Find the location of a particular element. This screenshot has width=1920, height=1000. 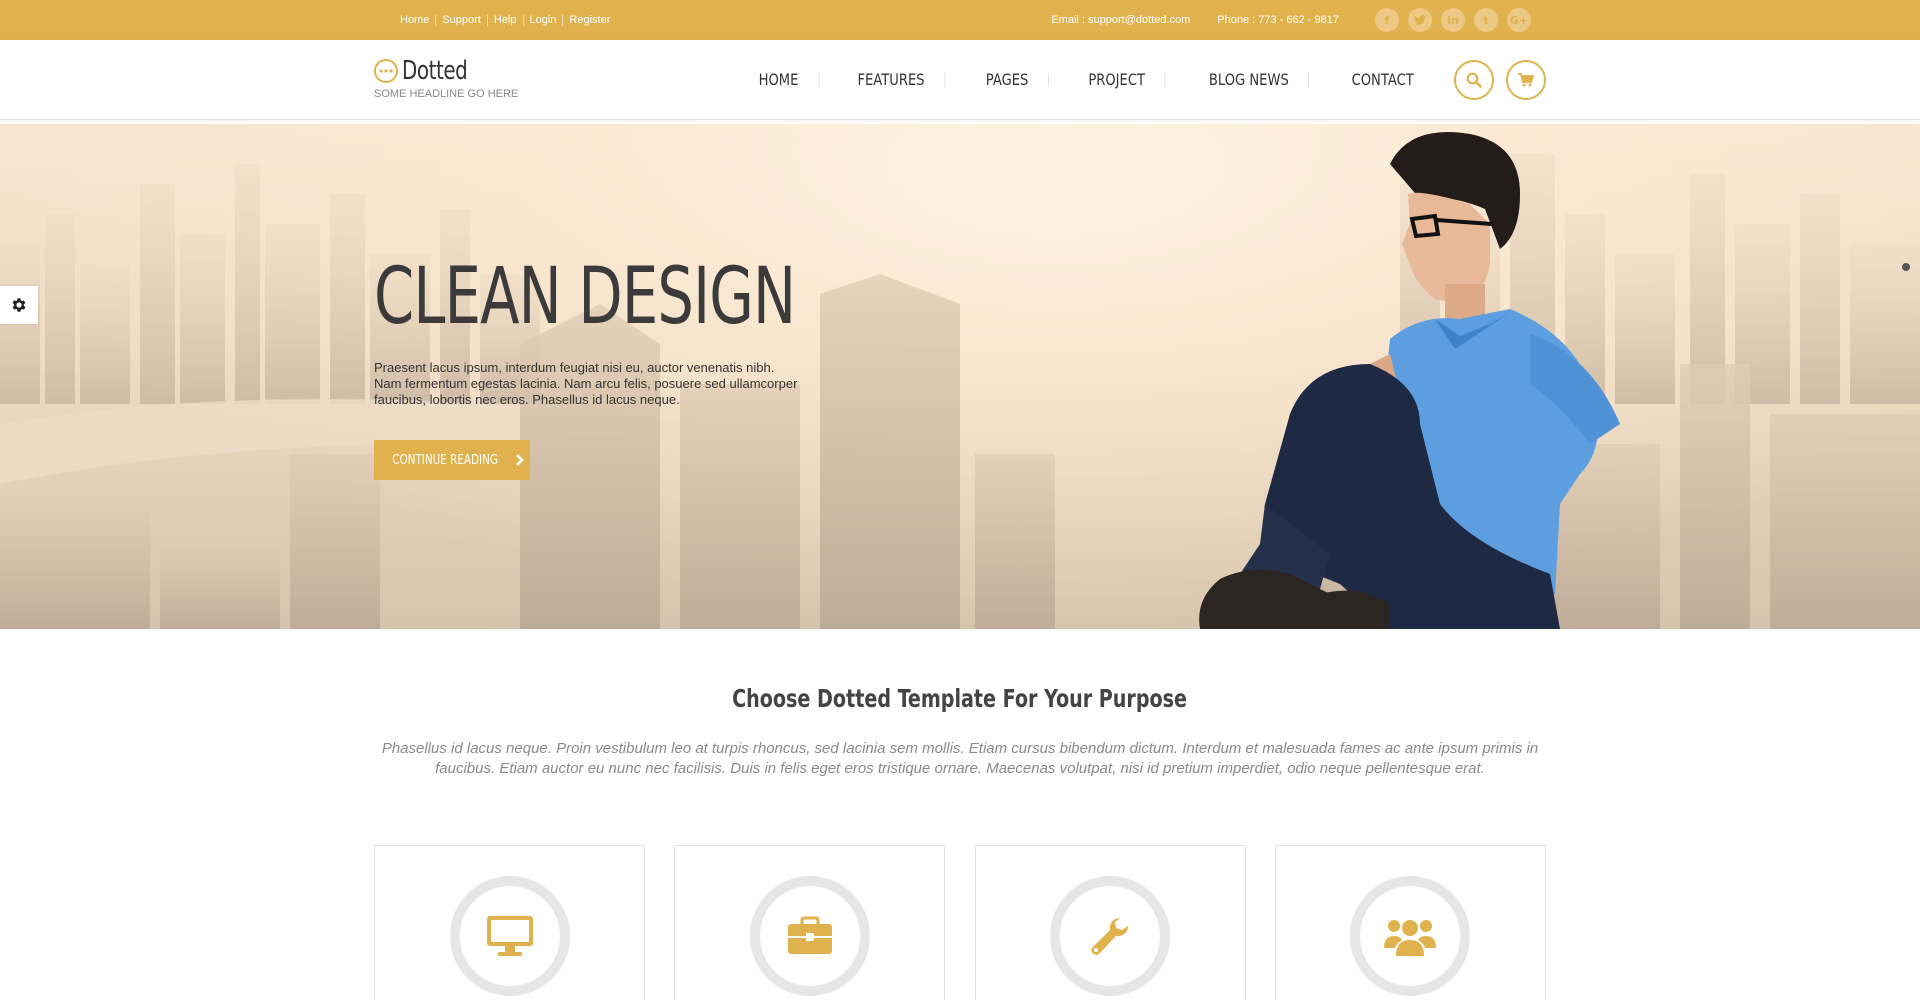

top-link-help: Help is located at coordinates (506, 20).